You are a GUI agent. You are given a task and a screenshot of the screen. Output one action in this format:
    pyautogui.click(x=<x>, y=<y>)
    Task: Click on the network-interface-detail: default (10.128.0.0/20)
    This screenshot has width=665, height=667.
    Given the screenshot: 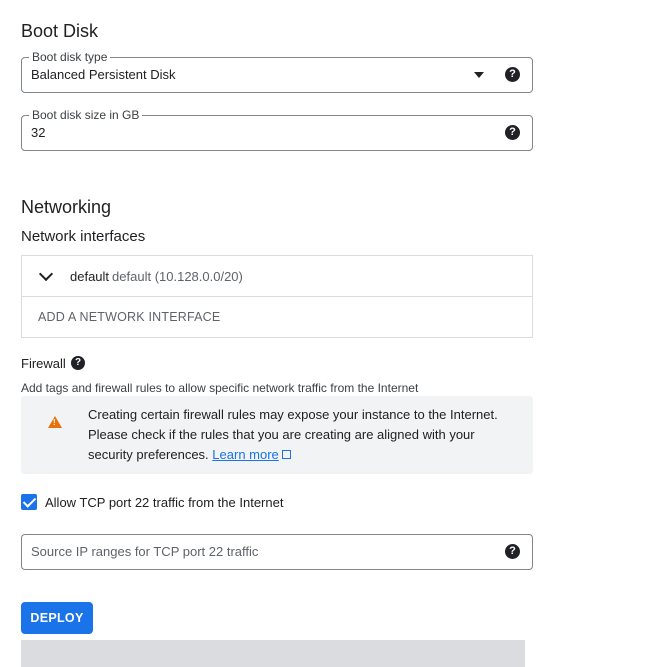 What is the action you would take?
    pyautogui.click(x=177, y=276)
    